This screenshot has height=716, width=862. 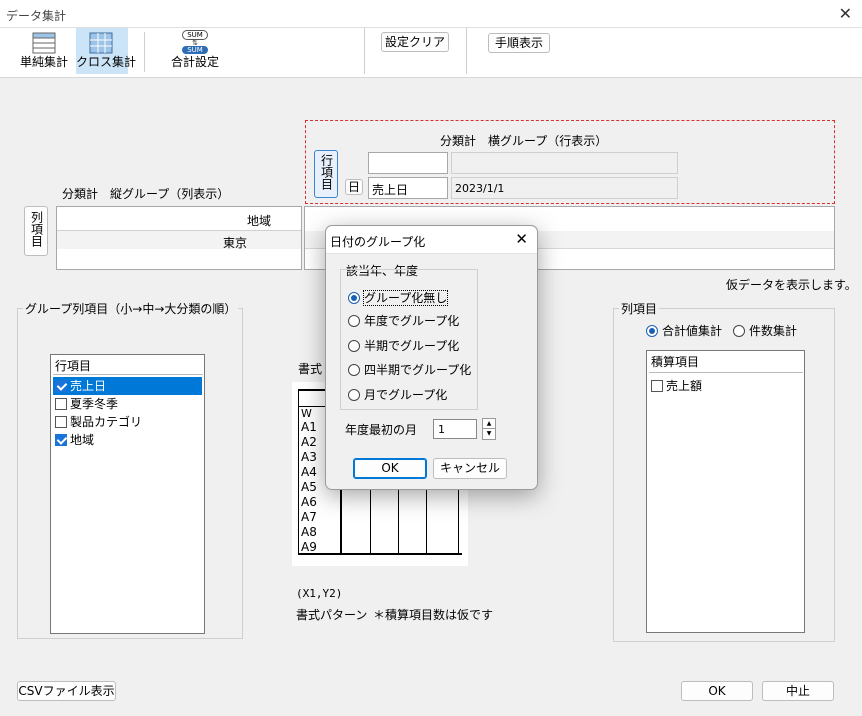 I want to click on sum-mode-radio: 合計値集計, so click(x=684, y=330).